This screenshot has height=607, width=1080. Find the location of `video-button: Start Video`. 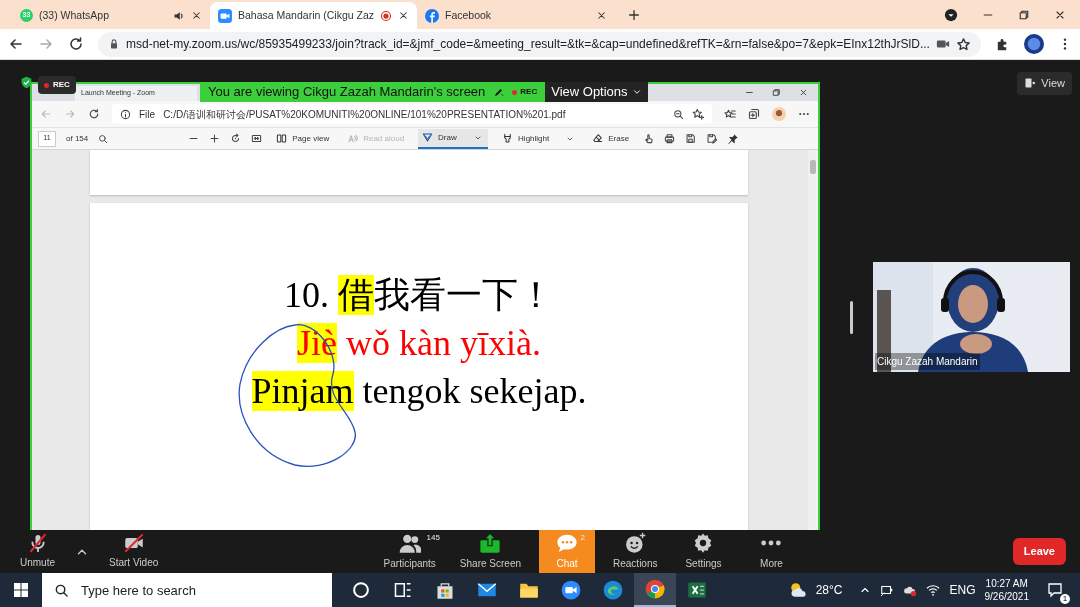

video-button: Start Video is located at coordinates (134, 551).